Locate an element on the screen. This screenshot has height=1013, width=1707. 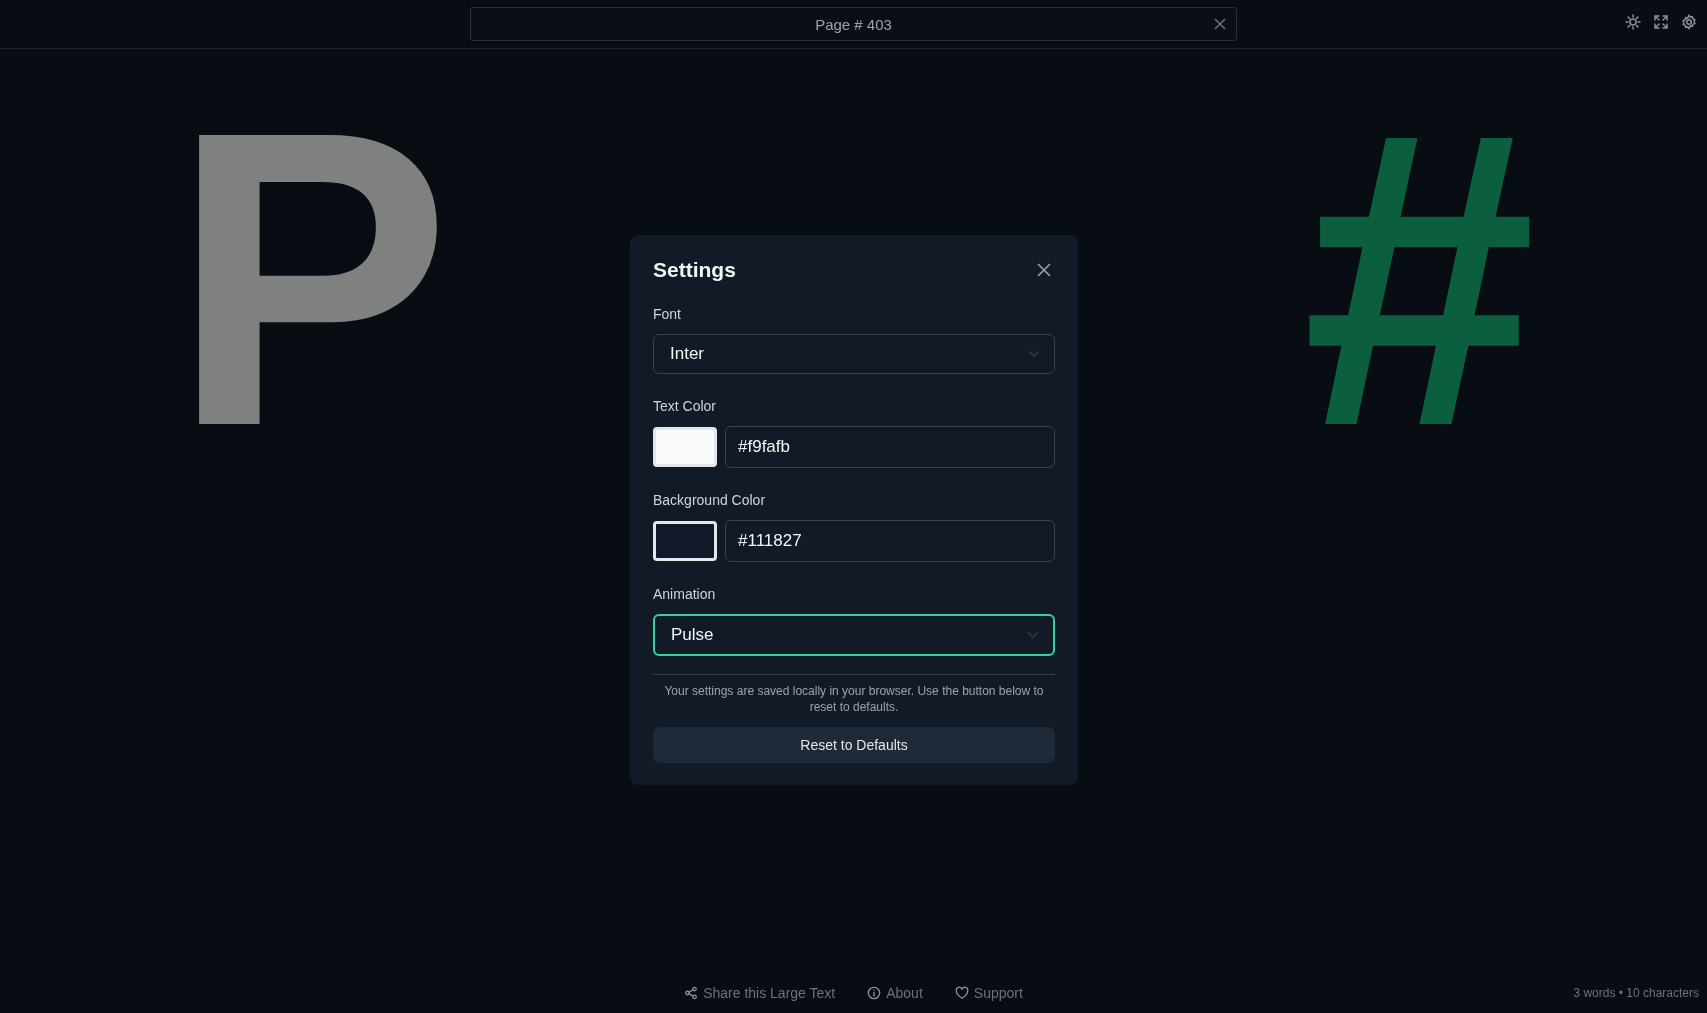
footer-link: Support is located at coordinates (988, 993).